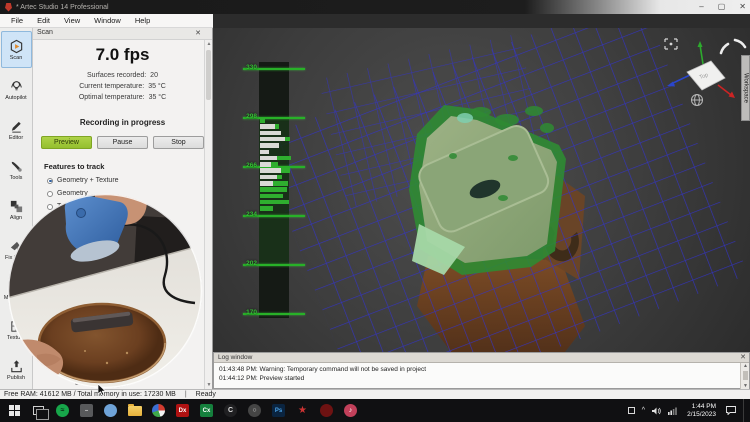 This screenshot has height=422, width=750. I want to click on menu-file: File, so click(17, 21).